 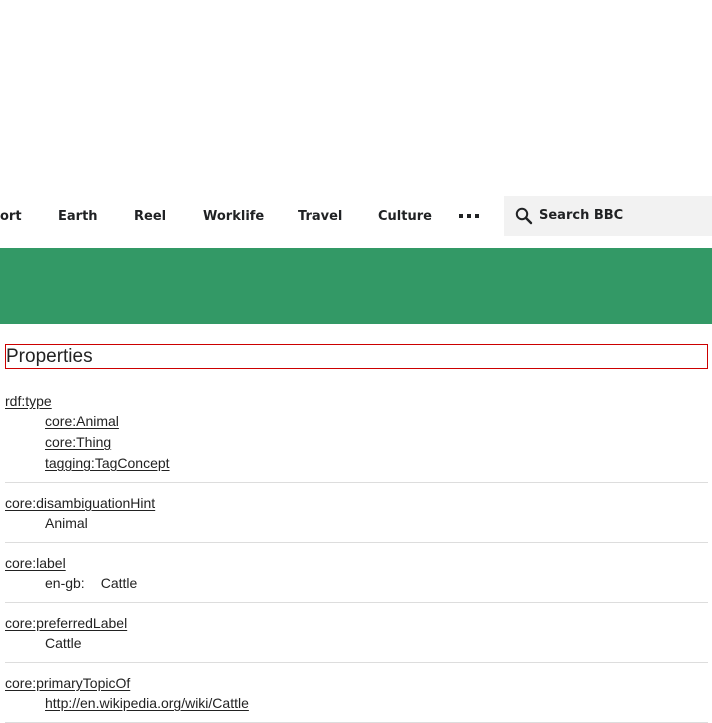 What do you see at coordinates (524, 216) in the screenshot?
I see `search-icon` at bounding box center [524, 216].